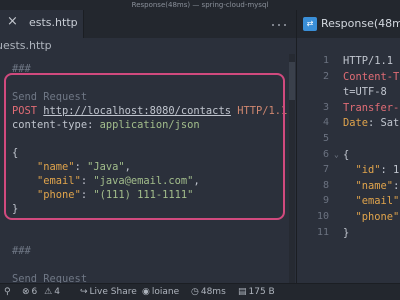 Image resolution: width=400 pixels, height=300 pixels. Describe the element at coordinates (280, 25) in the screenshot. I see `more-actions-icon` at that location.